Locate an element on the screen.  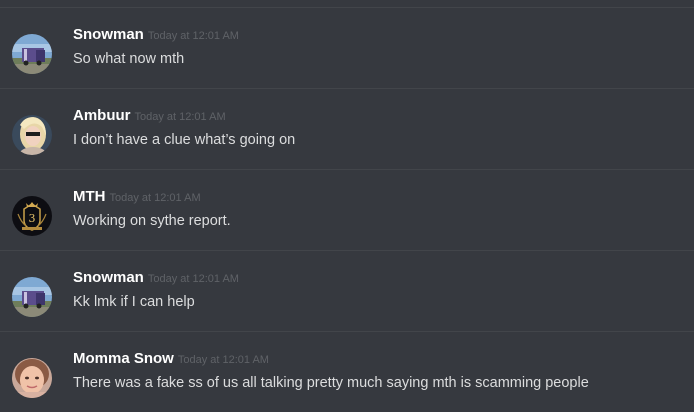
message-author: MTH Today at 12:01 AM is located at coordinates (137, 196).